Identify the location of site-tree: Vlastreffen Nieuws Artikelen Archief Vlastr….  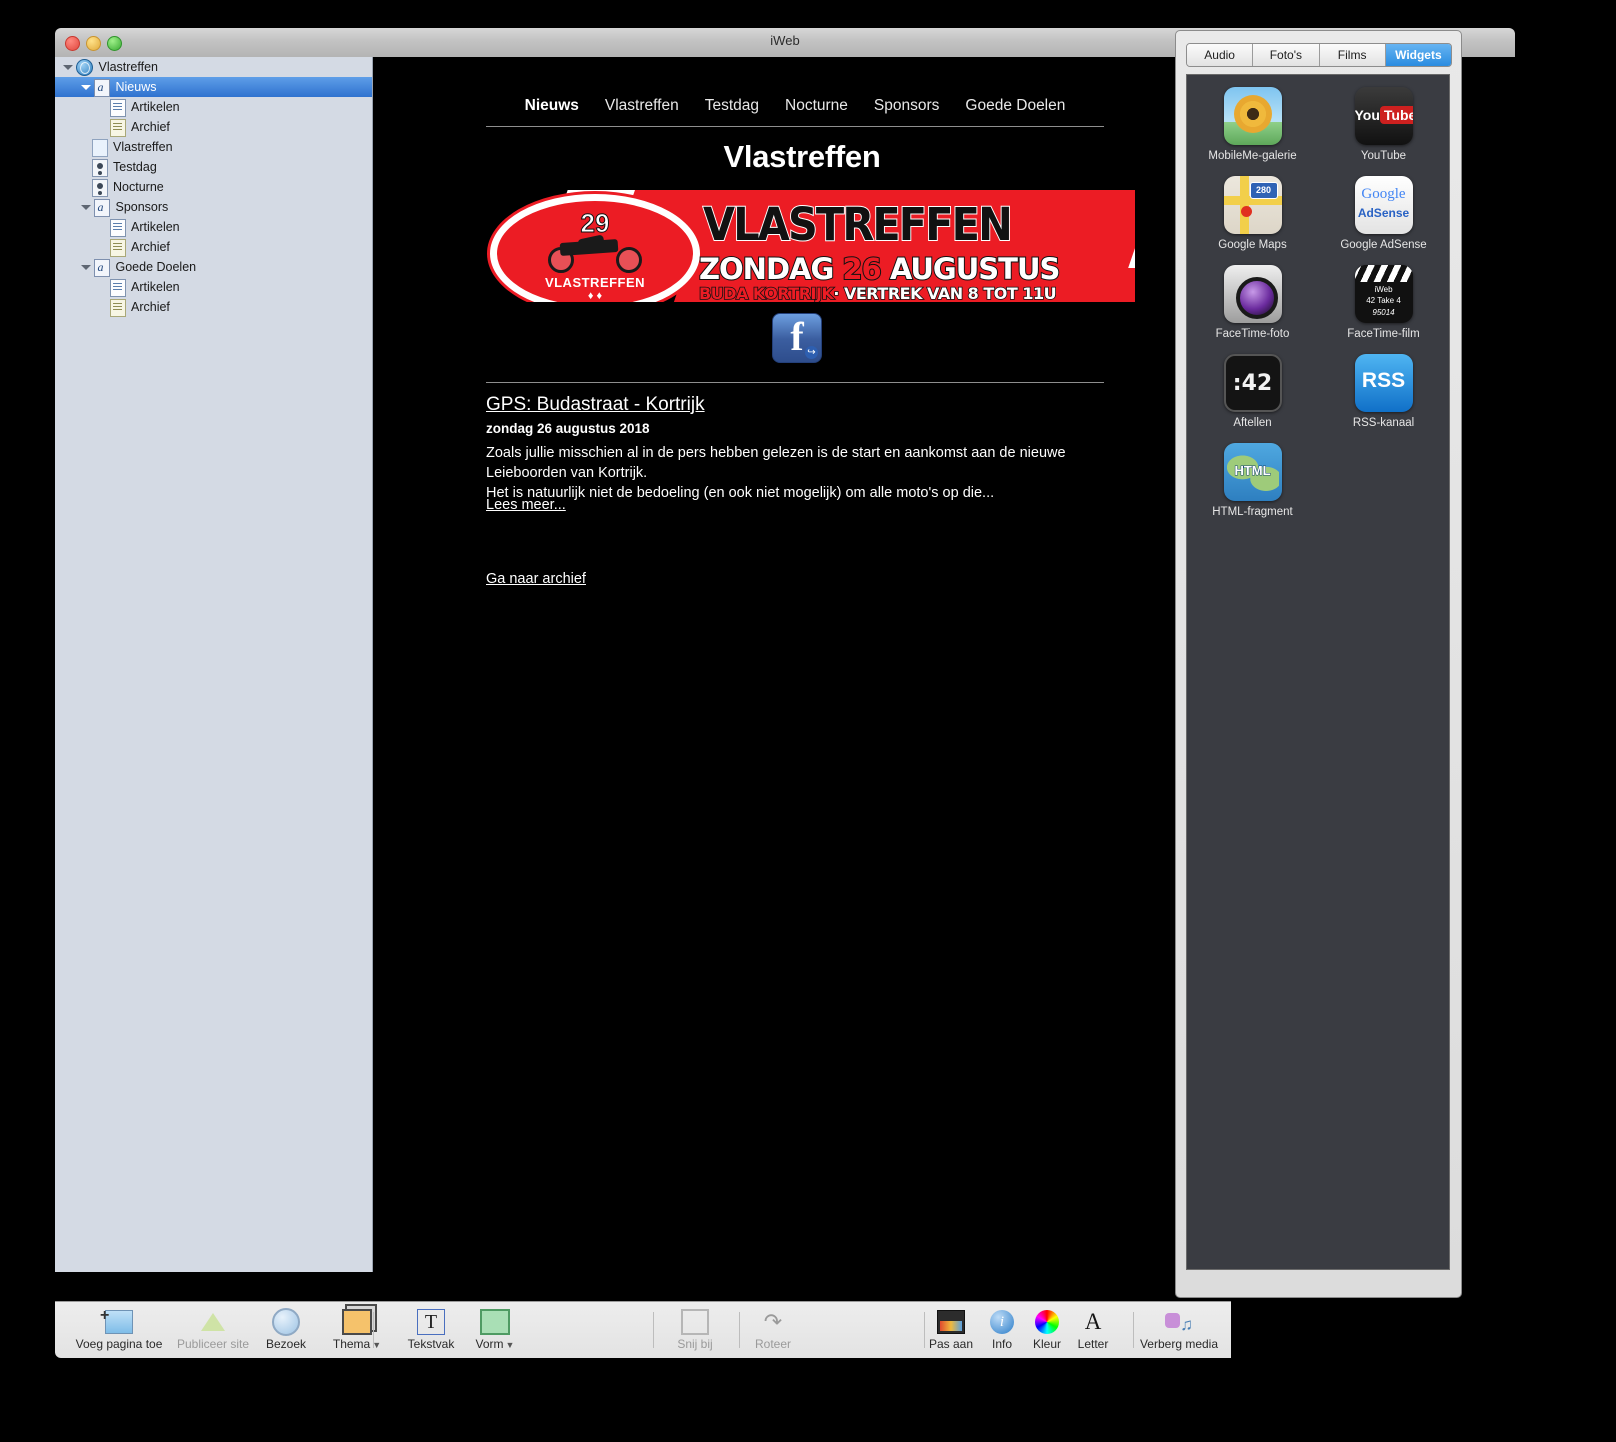
(213, 187).